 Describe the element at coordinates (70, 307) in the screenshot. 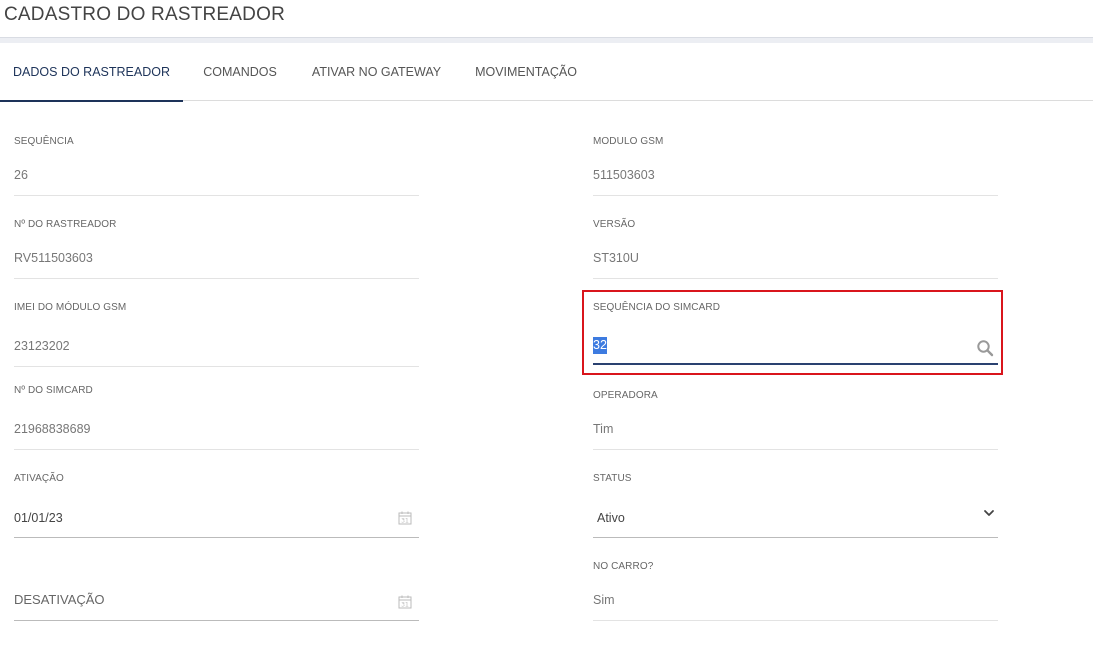

I see `field-label: IMEI DO MÓDULO GSM` at that location.